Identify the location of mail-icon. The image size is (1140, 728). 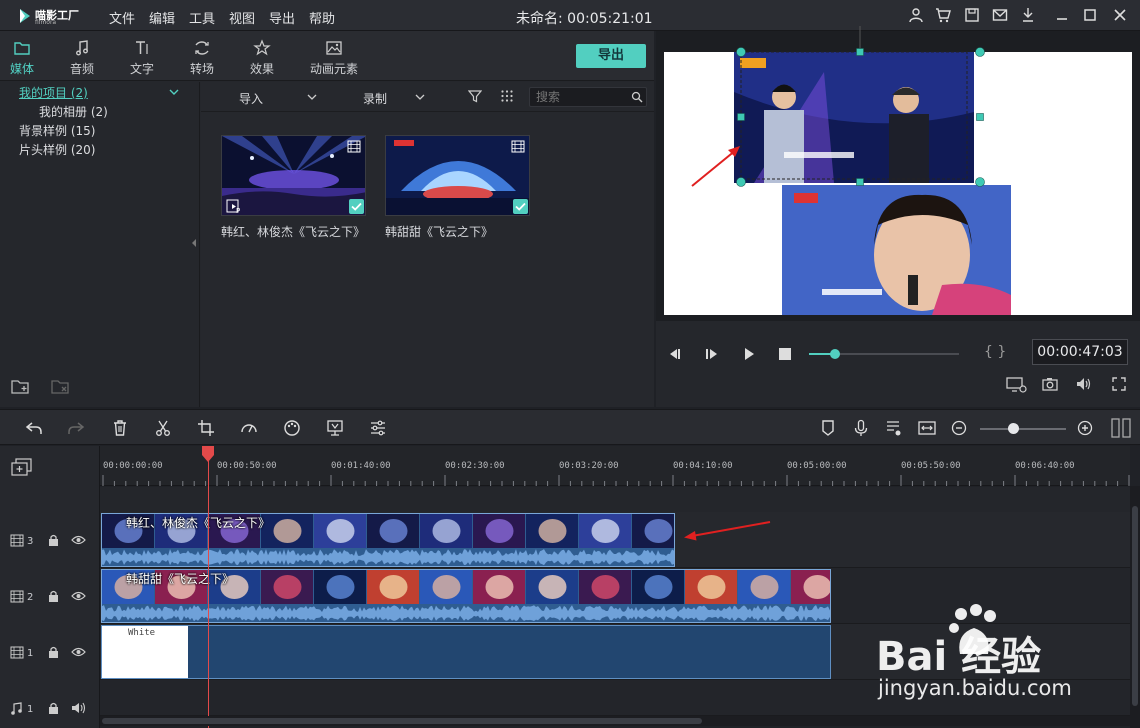
(1000, 15).